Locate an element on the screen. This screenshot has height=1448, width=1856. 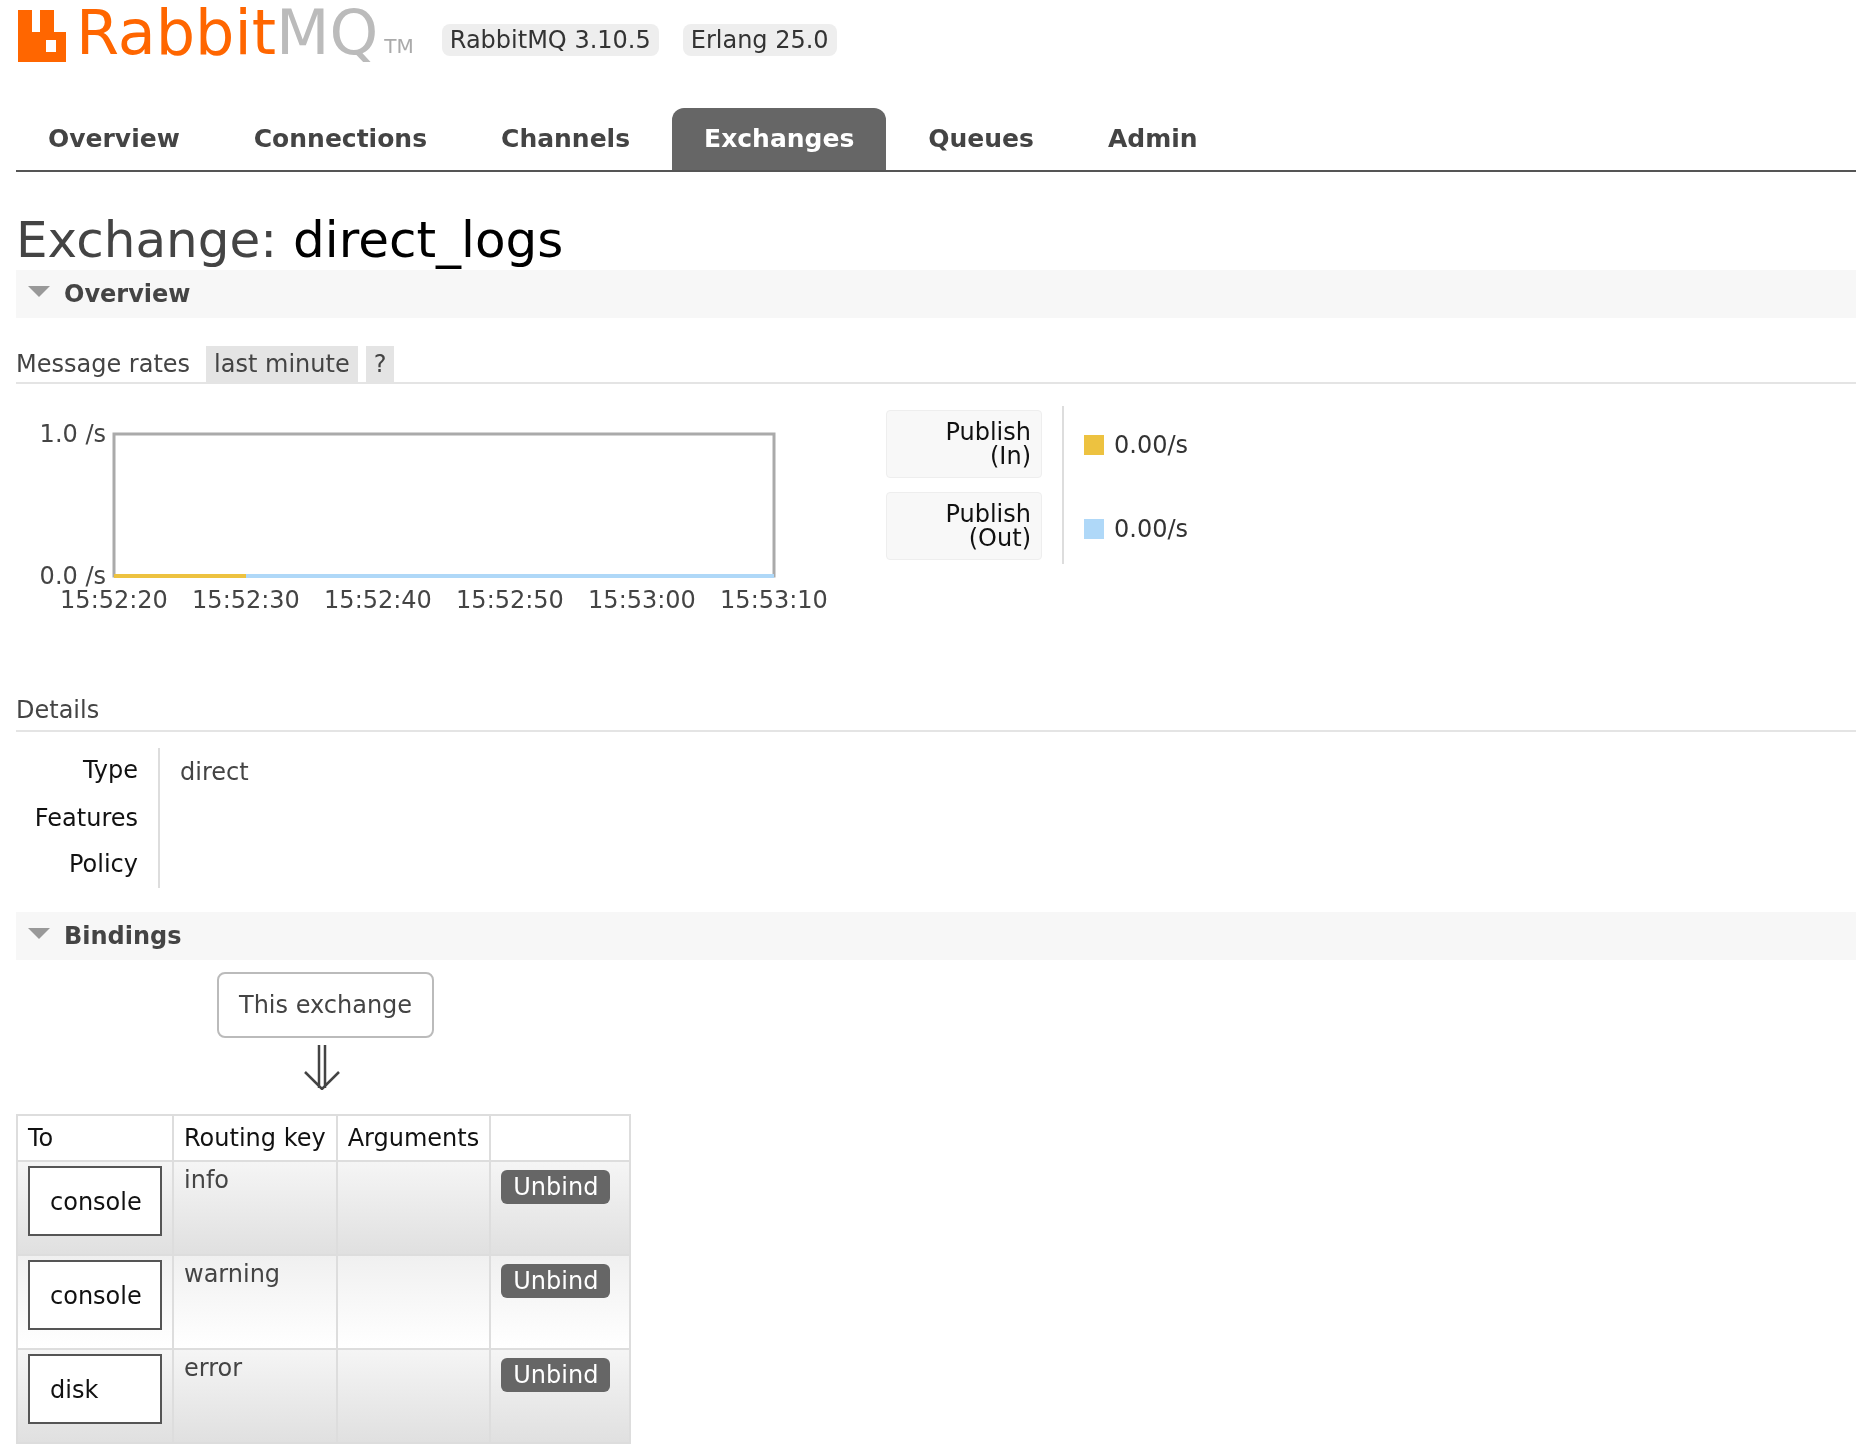
x-axis-label: 15:53:00 is located at coordinates (642, 600).